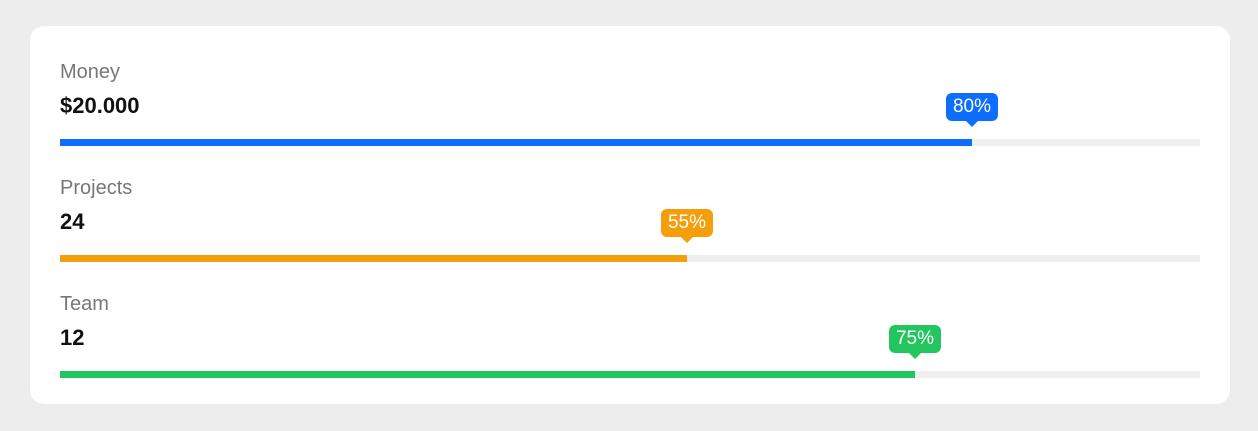 The width and height of the screenshot is (1258, 431). Describe the element at coordinates (90, 72) in the screenshot. I see `metric-label: Money` at that location.